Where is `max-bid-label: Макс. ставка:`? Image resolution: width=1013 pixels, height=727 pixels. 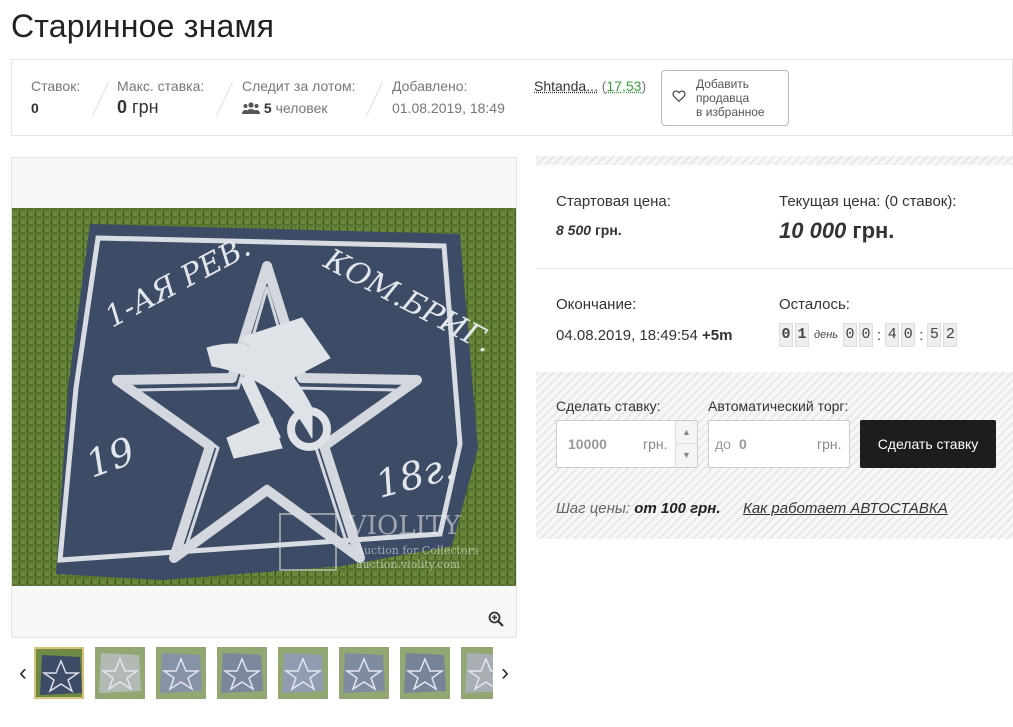 max-bid-label: Макс. ставка: is located at coordinates (161, 86).